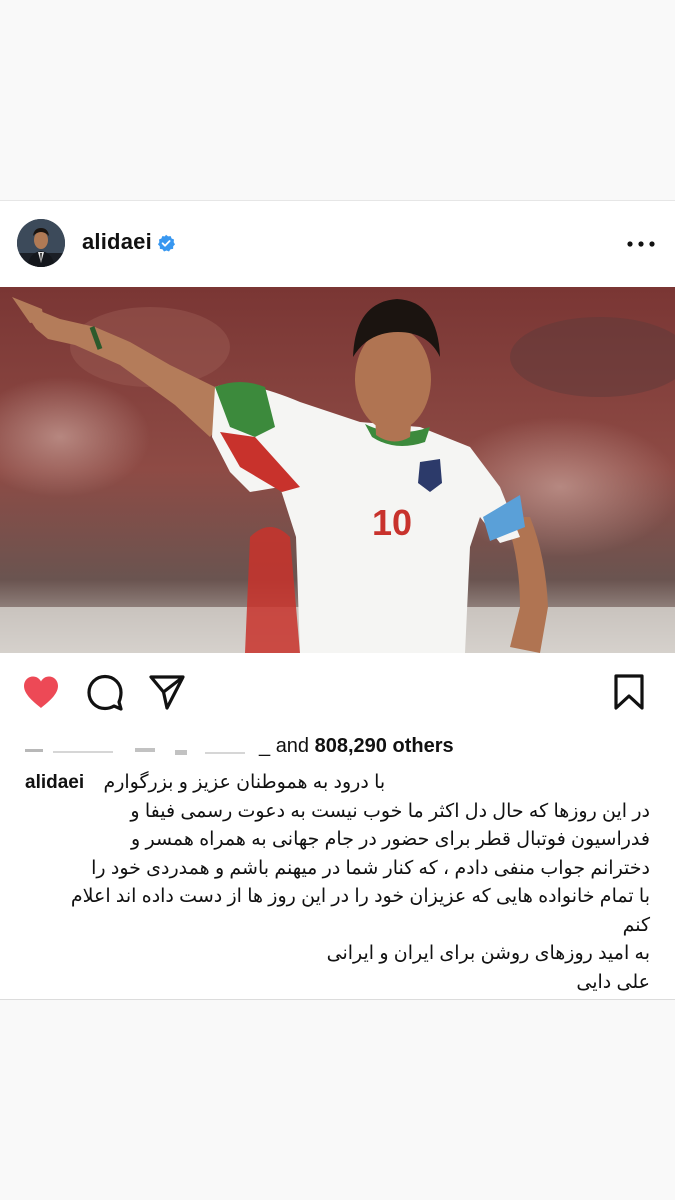  I want to click on likes-count-text: _ and 808,290 others, so click(356, 746).